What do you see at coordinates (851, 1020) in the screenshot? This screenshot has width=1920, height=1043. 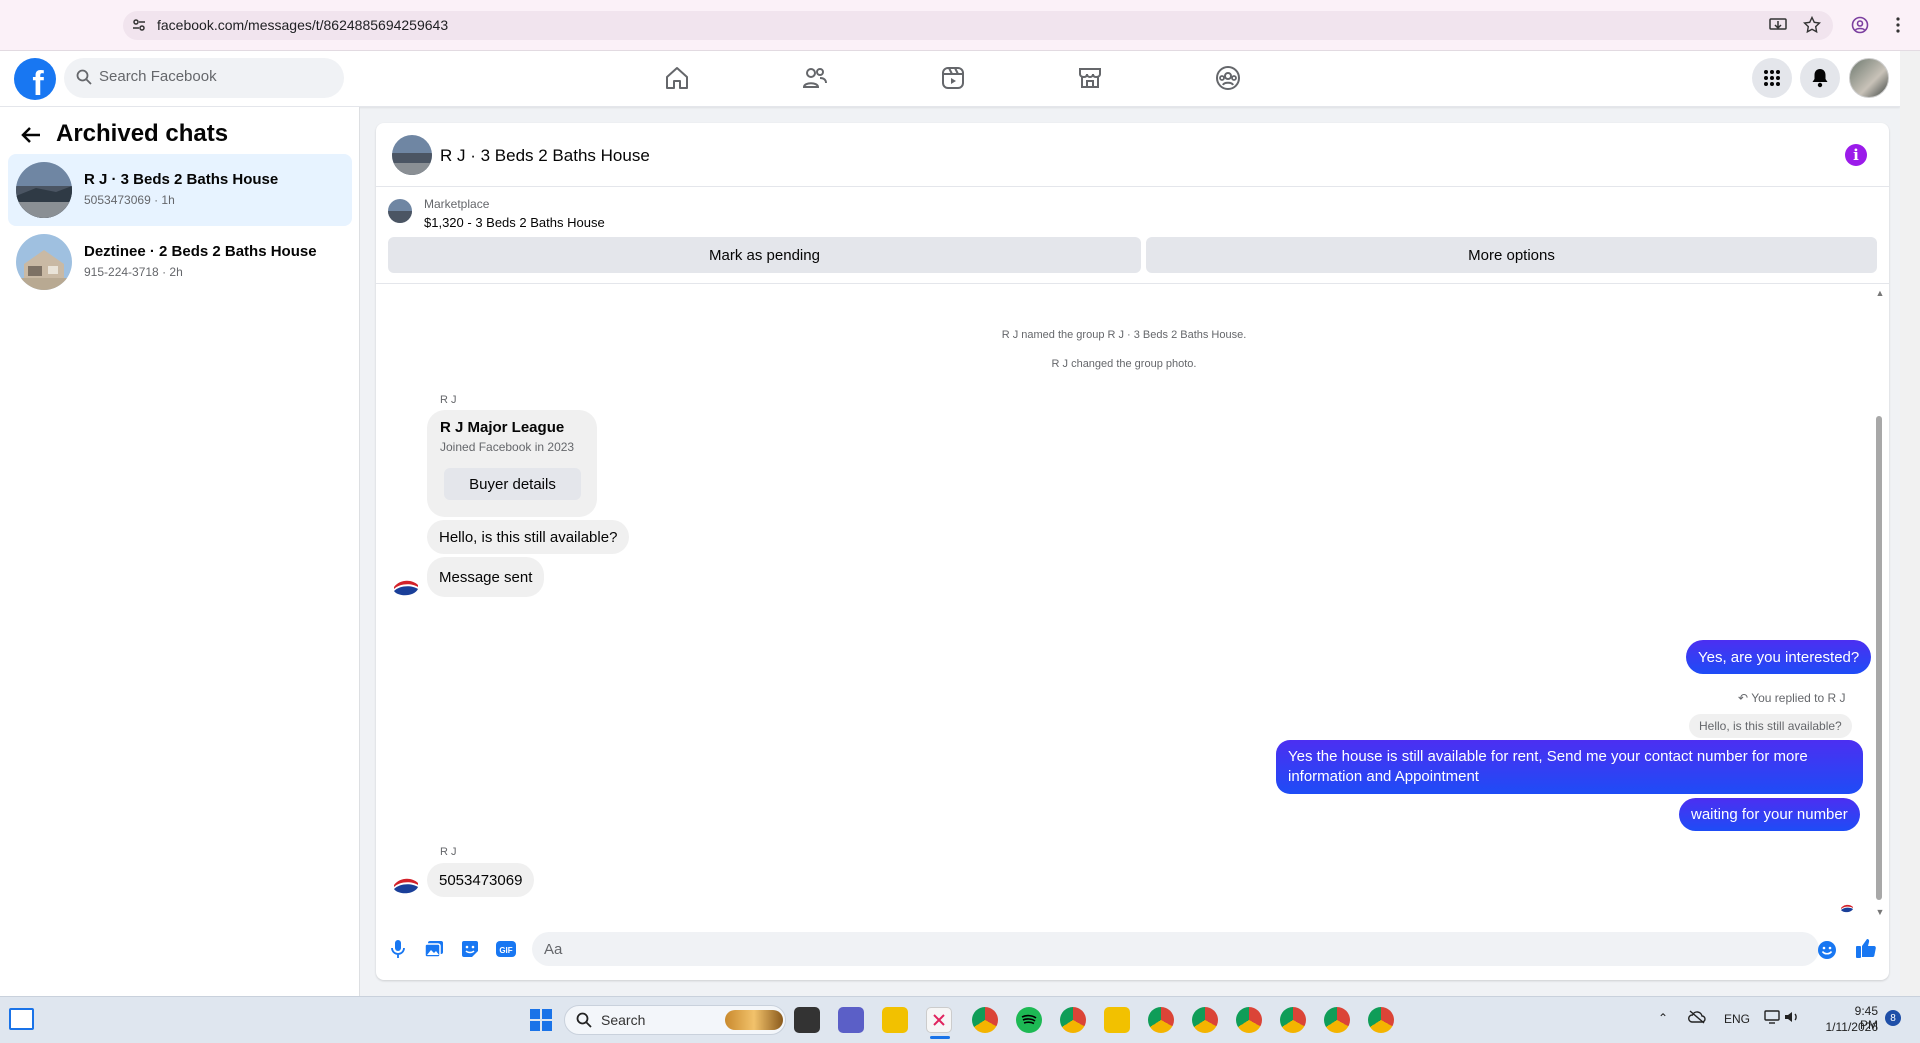 I see `teams-icon` at bounding box center [851, 1020].